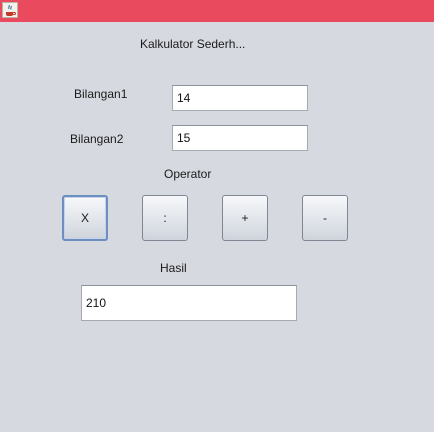 The image size is (434, 432). I want to click on java-coffee-icon, so click(10, 10).